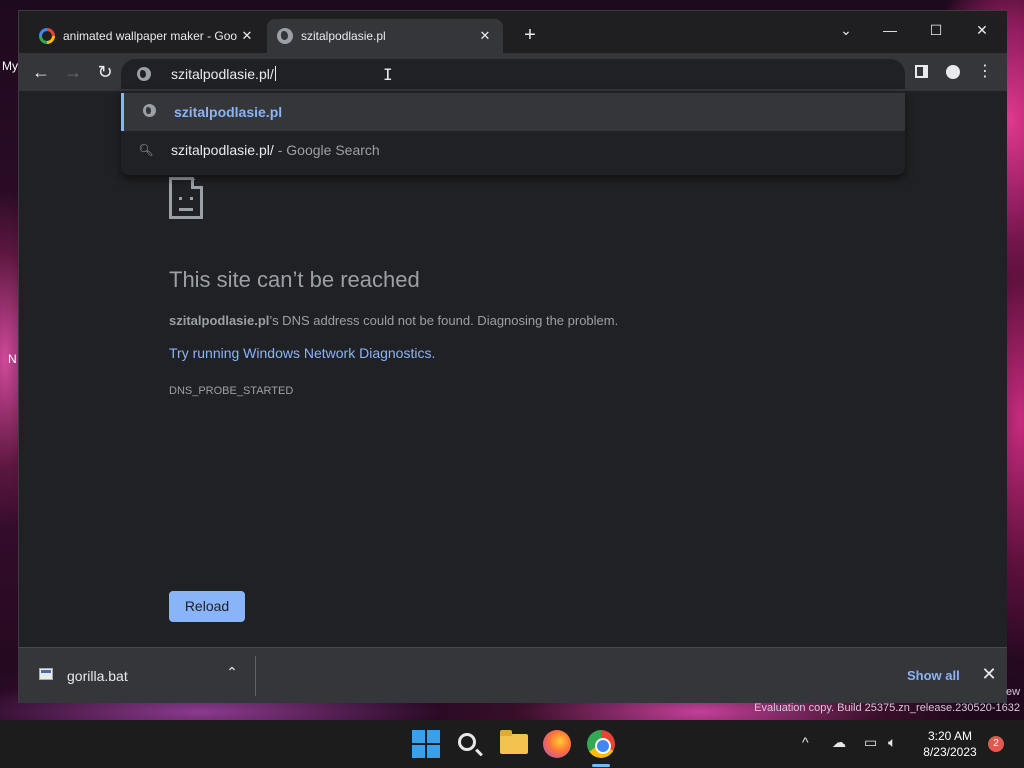 The height and width of the screenshot is (768, 1024). I want to click on error-code: DNS_PROBE_STARTED, so click(231, 391).